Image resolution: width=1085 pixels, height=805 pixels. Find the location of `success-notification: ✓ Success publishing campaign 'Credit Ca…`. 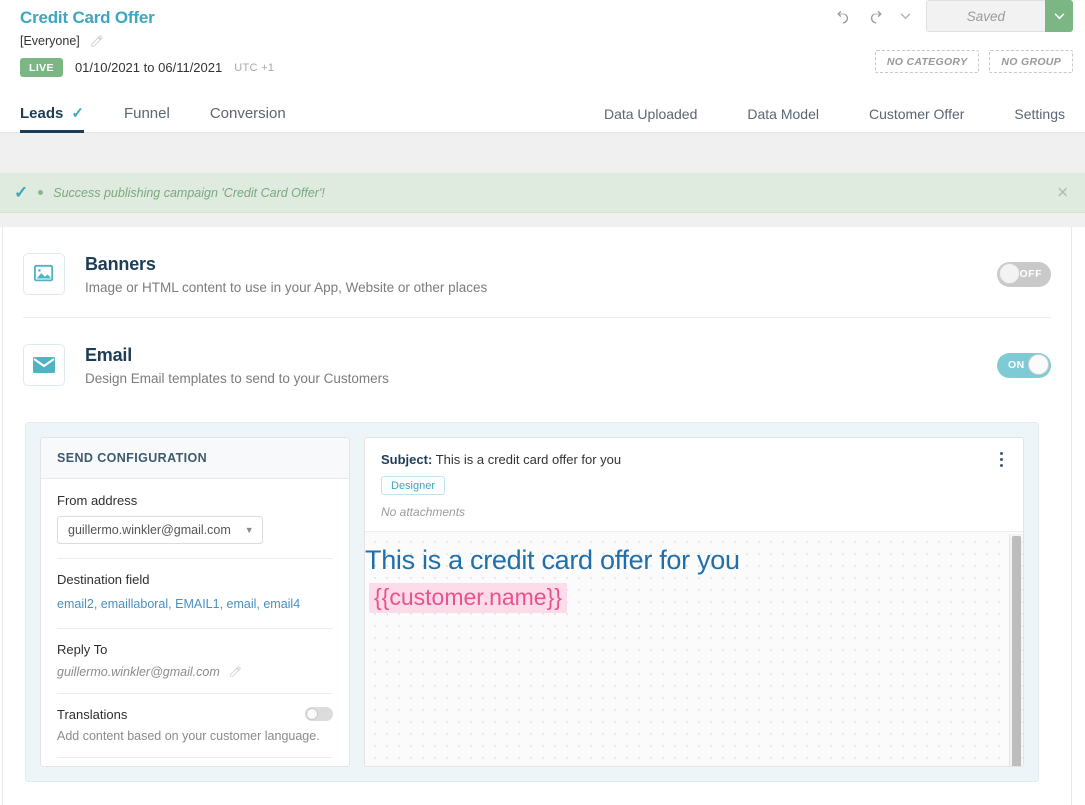

success-notification: ✓ Success publishing campaign 'Credit Ca… is located at coordinates (542, 193).